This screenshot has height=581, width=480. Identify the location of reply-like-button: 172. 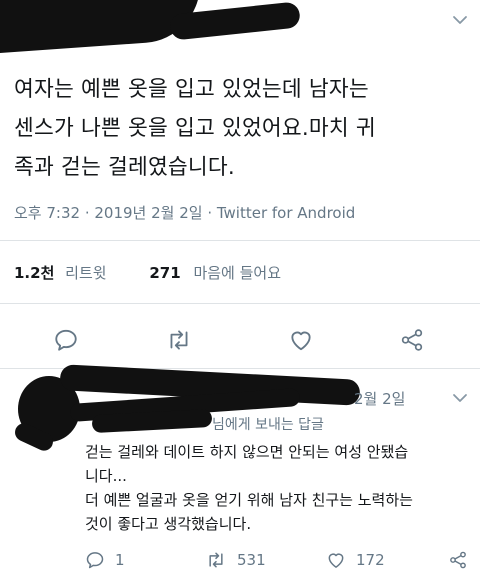
(355, 560).